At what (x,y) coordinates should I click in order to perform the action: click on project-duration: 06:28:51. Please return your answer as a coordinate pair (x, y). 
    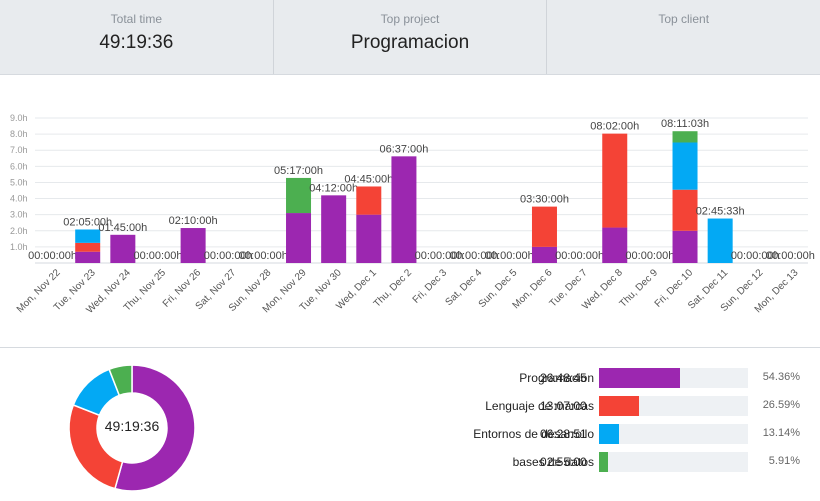
    Looking at the image, I should click on (563, 434).